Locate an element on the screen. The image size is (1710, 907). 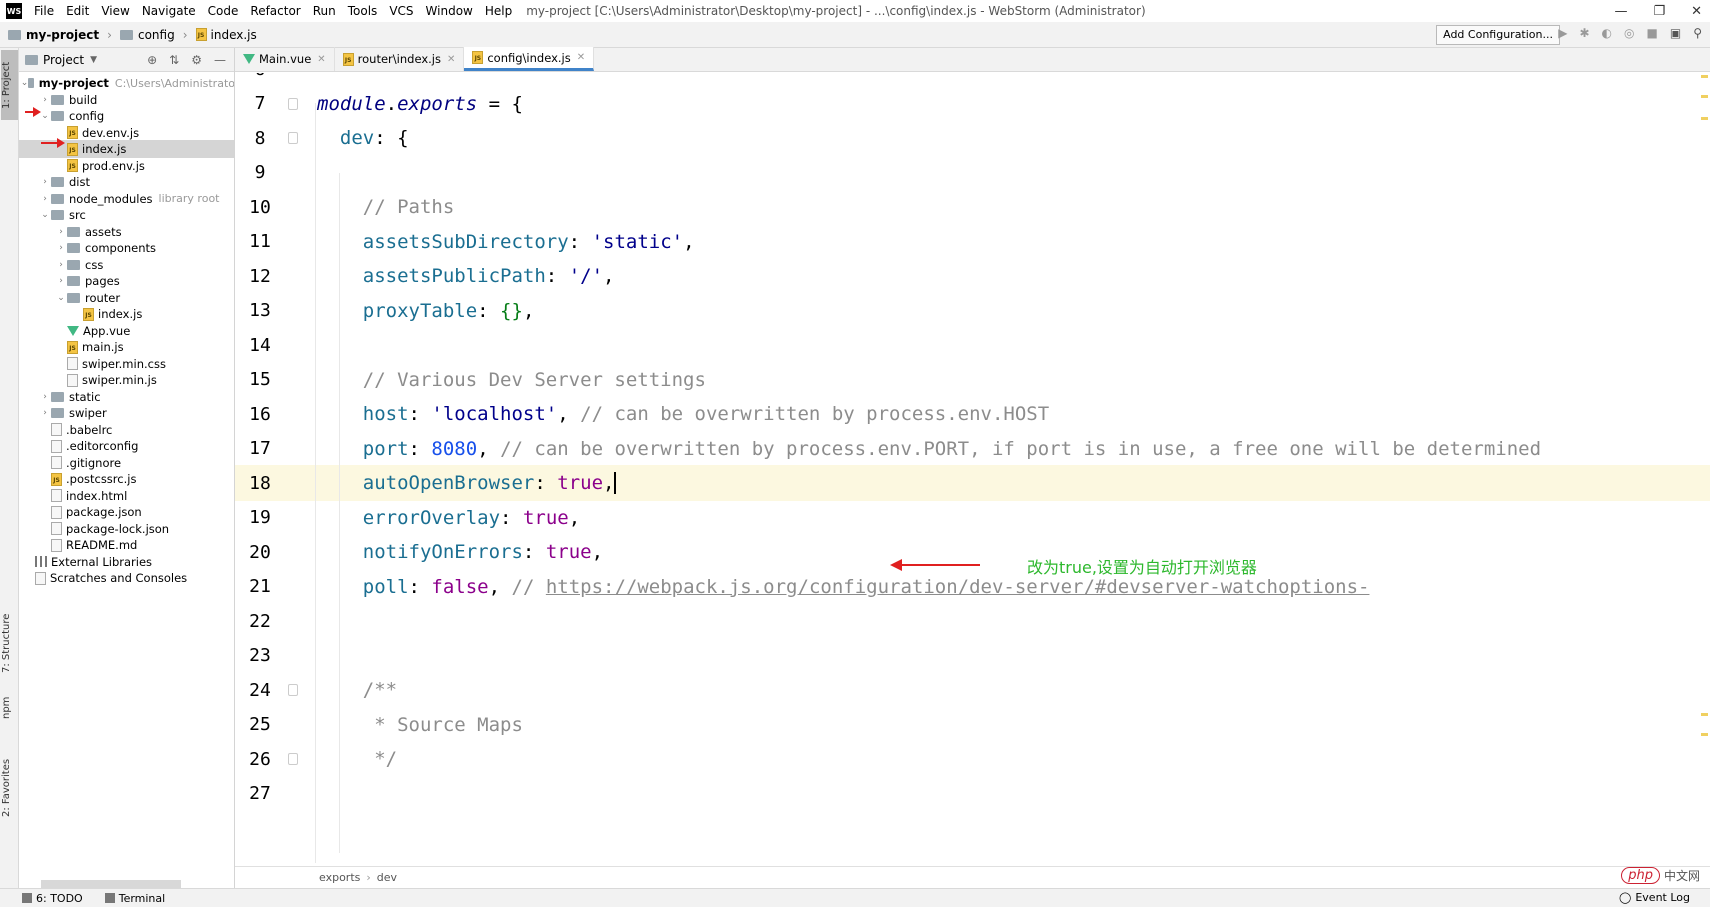
code-line: 7 module.exports = { is located at coordinates (972, 104).